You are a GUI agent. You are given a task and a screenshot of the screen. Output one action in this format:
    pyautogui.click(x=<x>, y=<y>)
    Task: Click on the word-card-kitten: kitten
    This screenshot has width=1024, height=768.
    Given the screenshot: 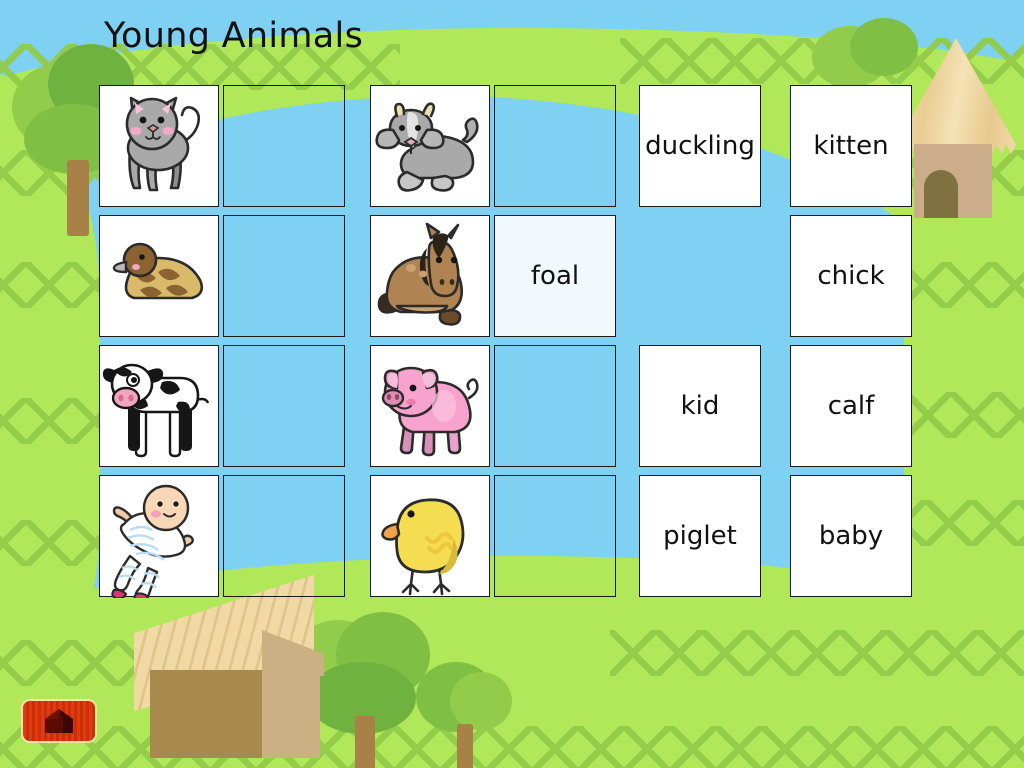 What is the action you would take?
    pyautogui.click(x=851, y=146)
    